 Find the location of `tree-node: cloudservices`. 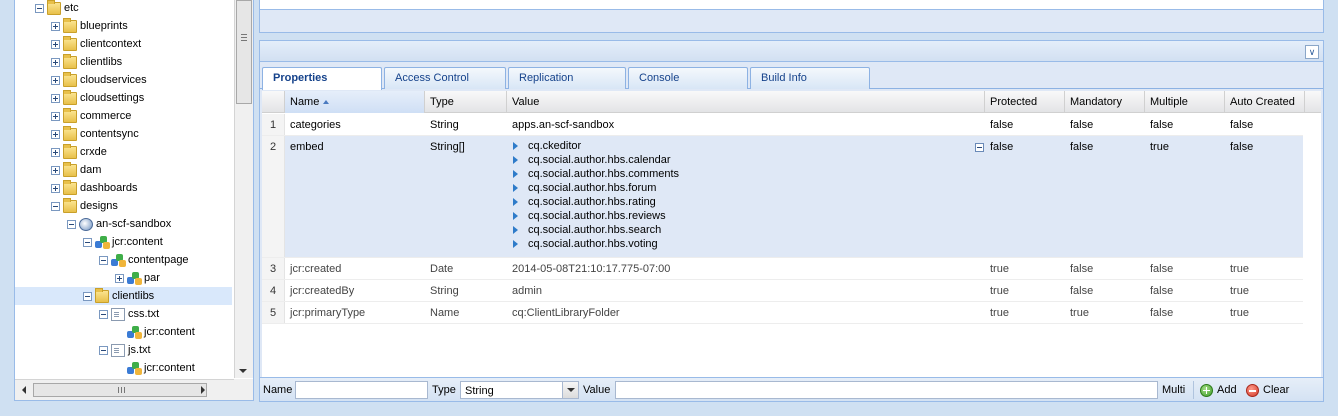

tree-node: cloudservices is located at coordinates (123, 80).